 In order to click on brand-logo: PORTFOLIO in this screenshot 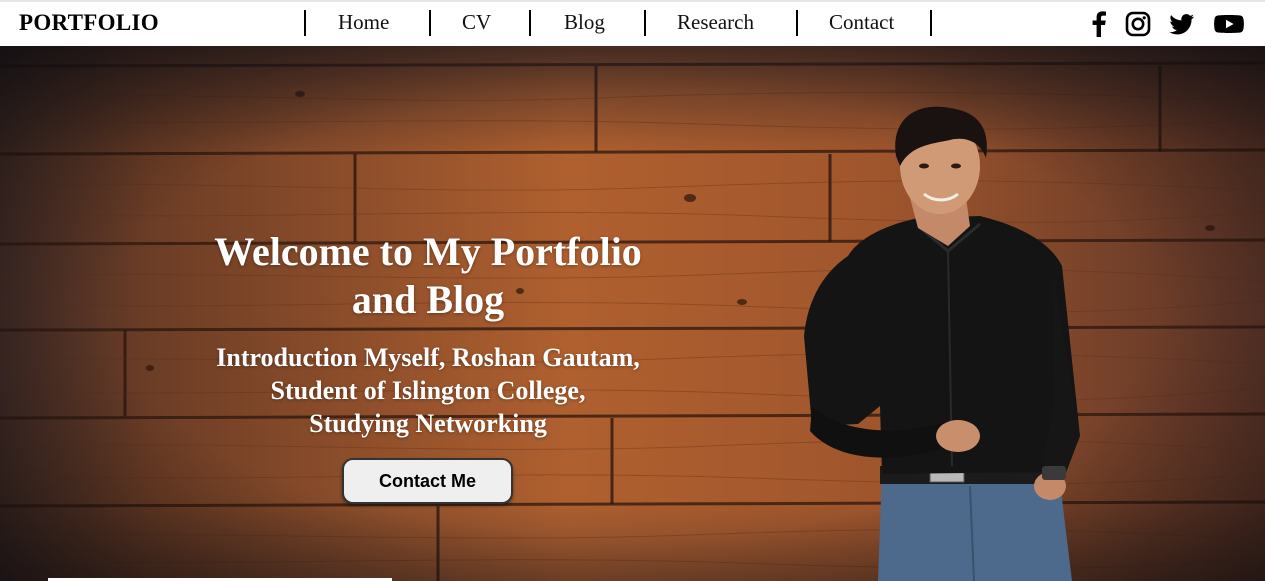, I will do `click(89, 23)`.